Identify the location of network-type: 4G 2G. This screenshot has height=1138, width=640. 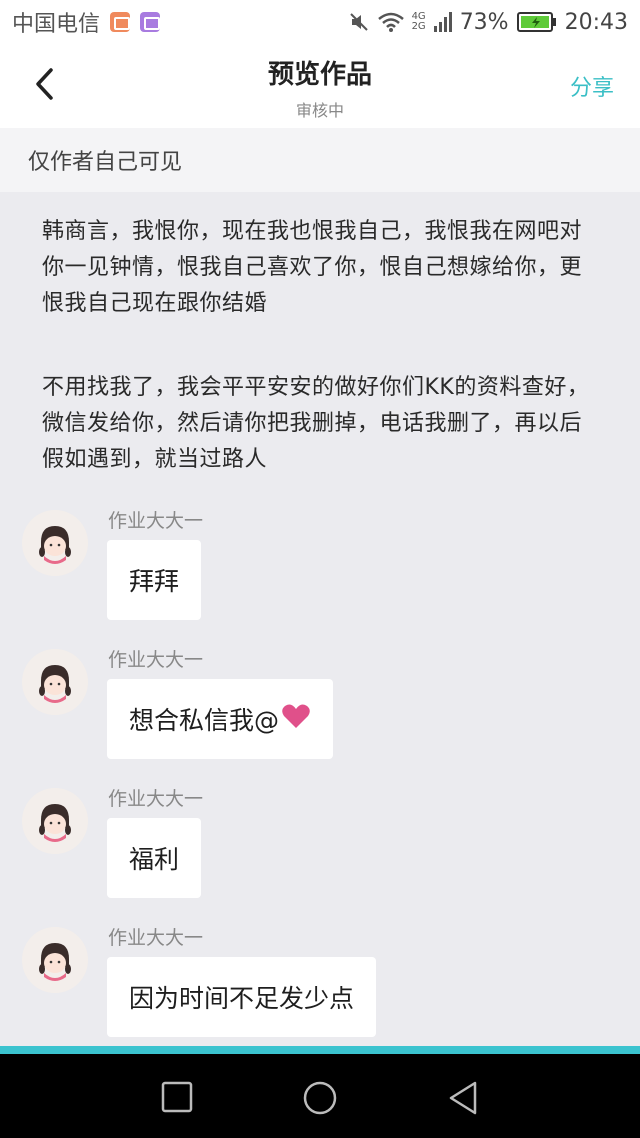
(419, 22).